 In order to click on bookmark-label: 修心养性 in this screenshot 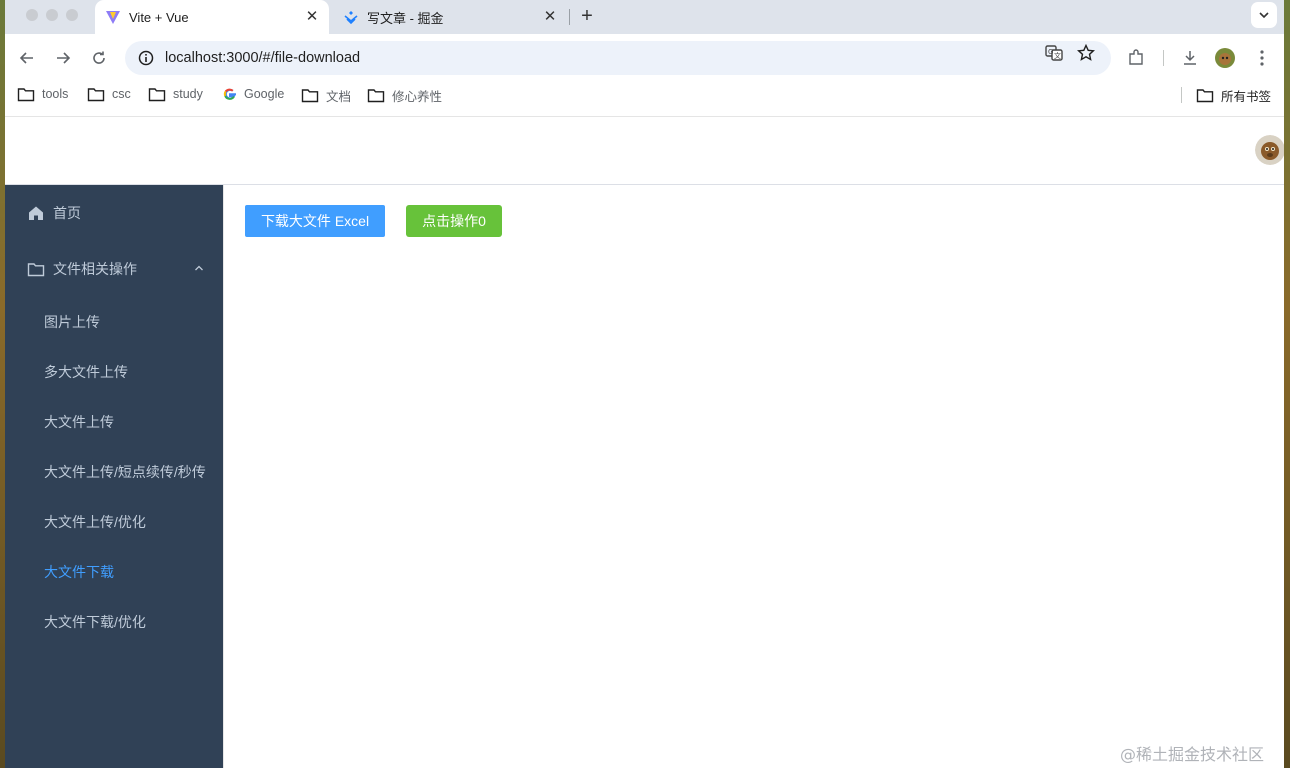, I will do `click(417, 97)`.